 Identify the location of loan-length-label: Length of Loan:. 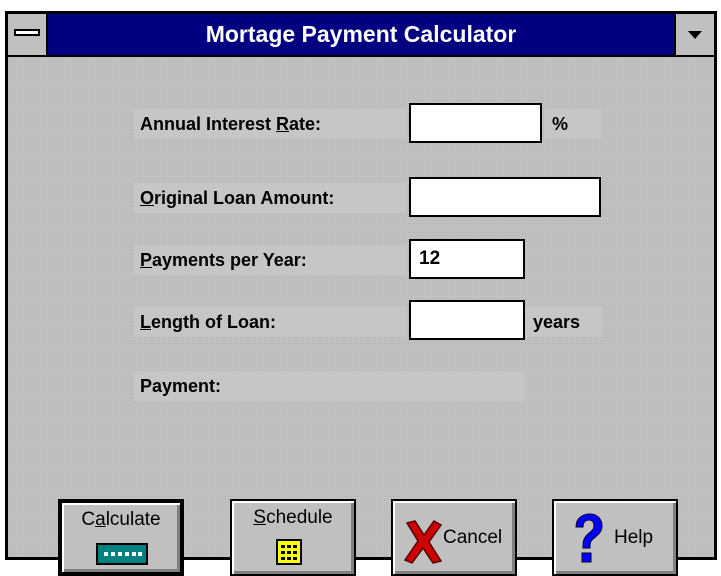
(270, 322).